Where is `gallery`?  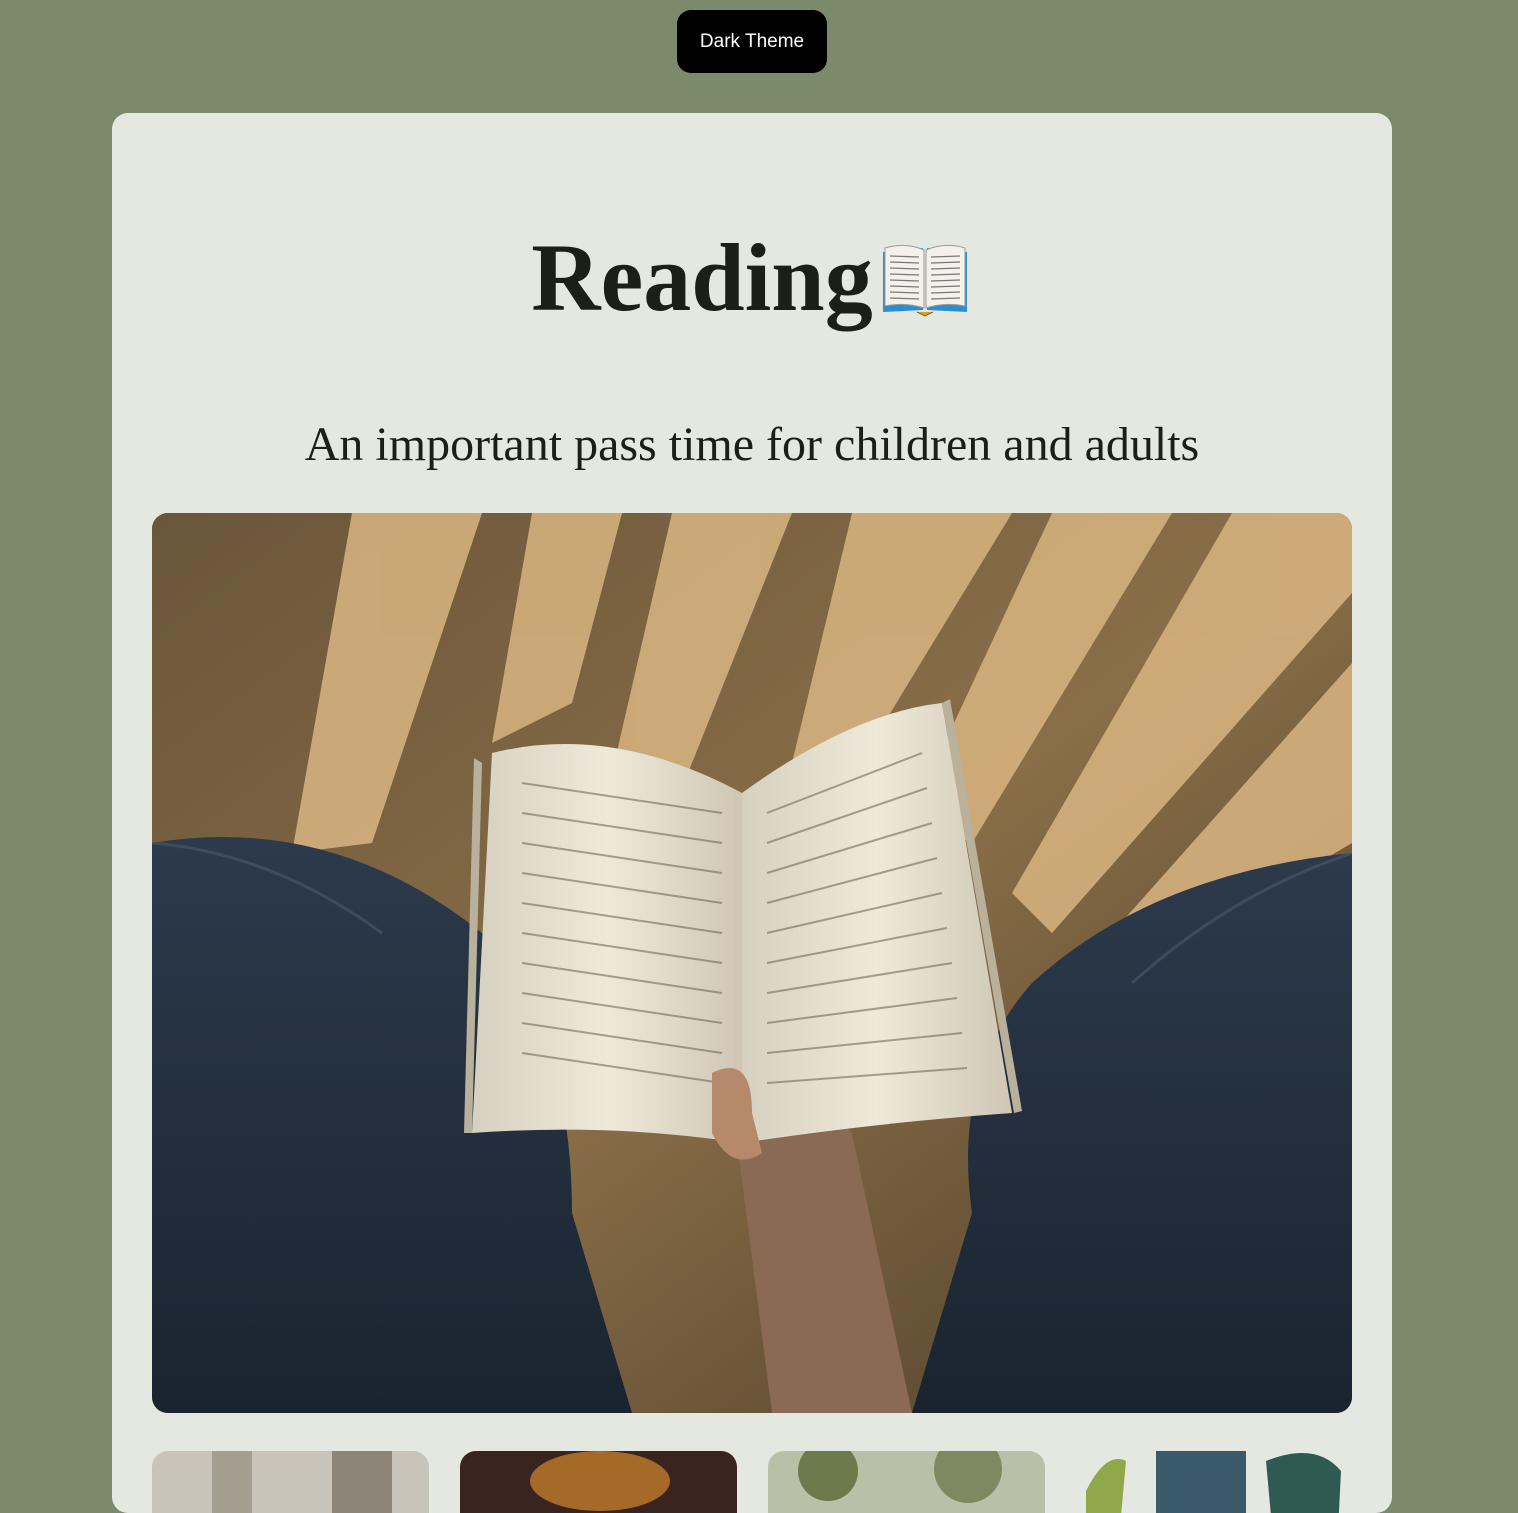 gallery is located at coordinates (752, 1482).